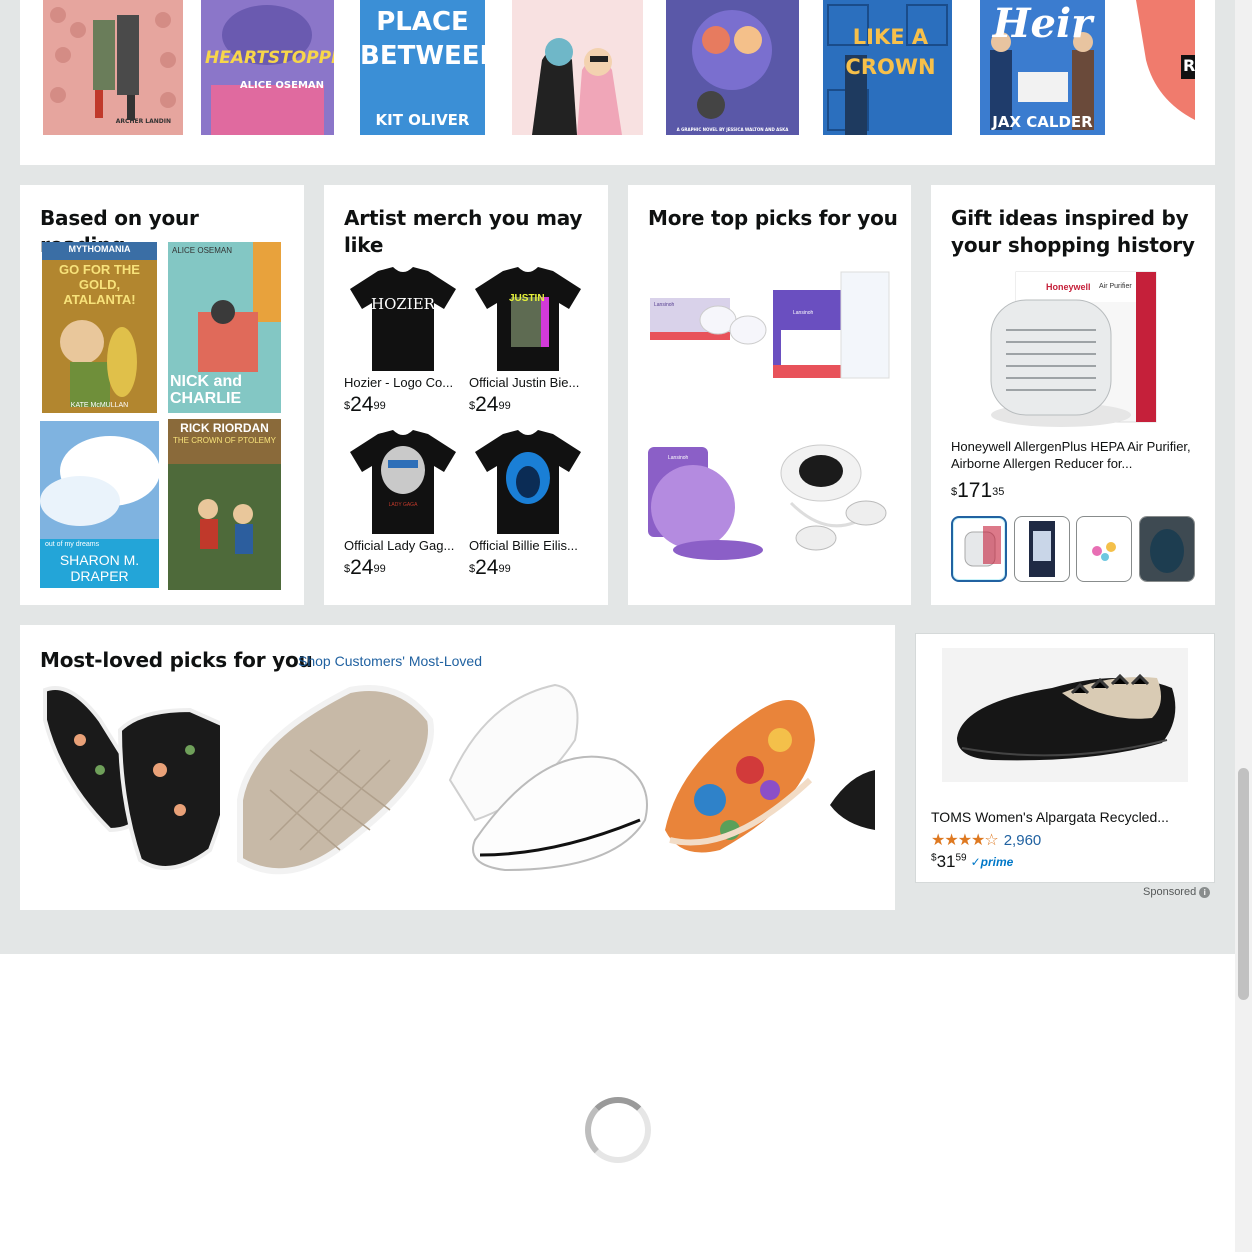  What do you see at coordinates (403, 304) in the screenshot?
I see `shirt-print: HOZIER` at bounding box center [403, 304].